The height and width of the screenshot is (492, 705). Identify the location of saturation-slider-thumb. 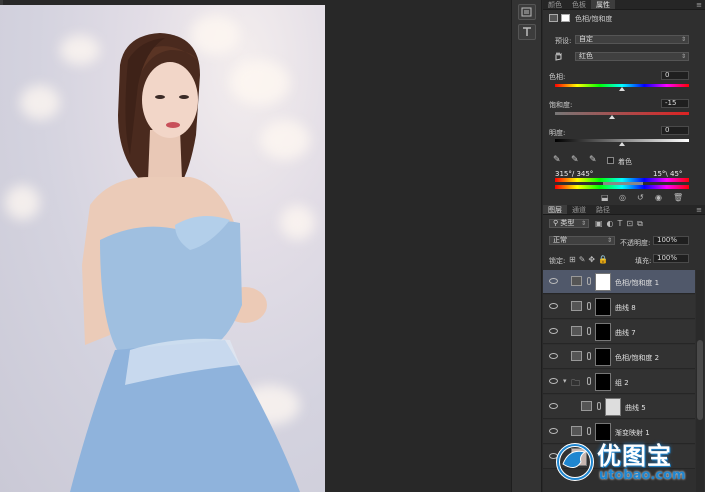
(612, 117).